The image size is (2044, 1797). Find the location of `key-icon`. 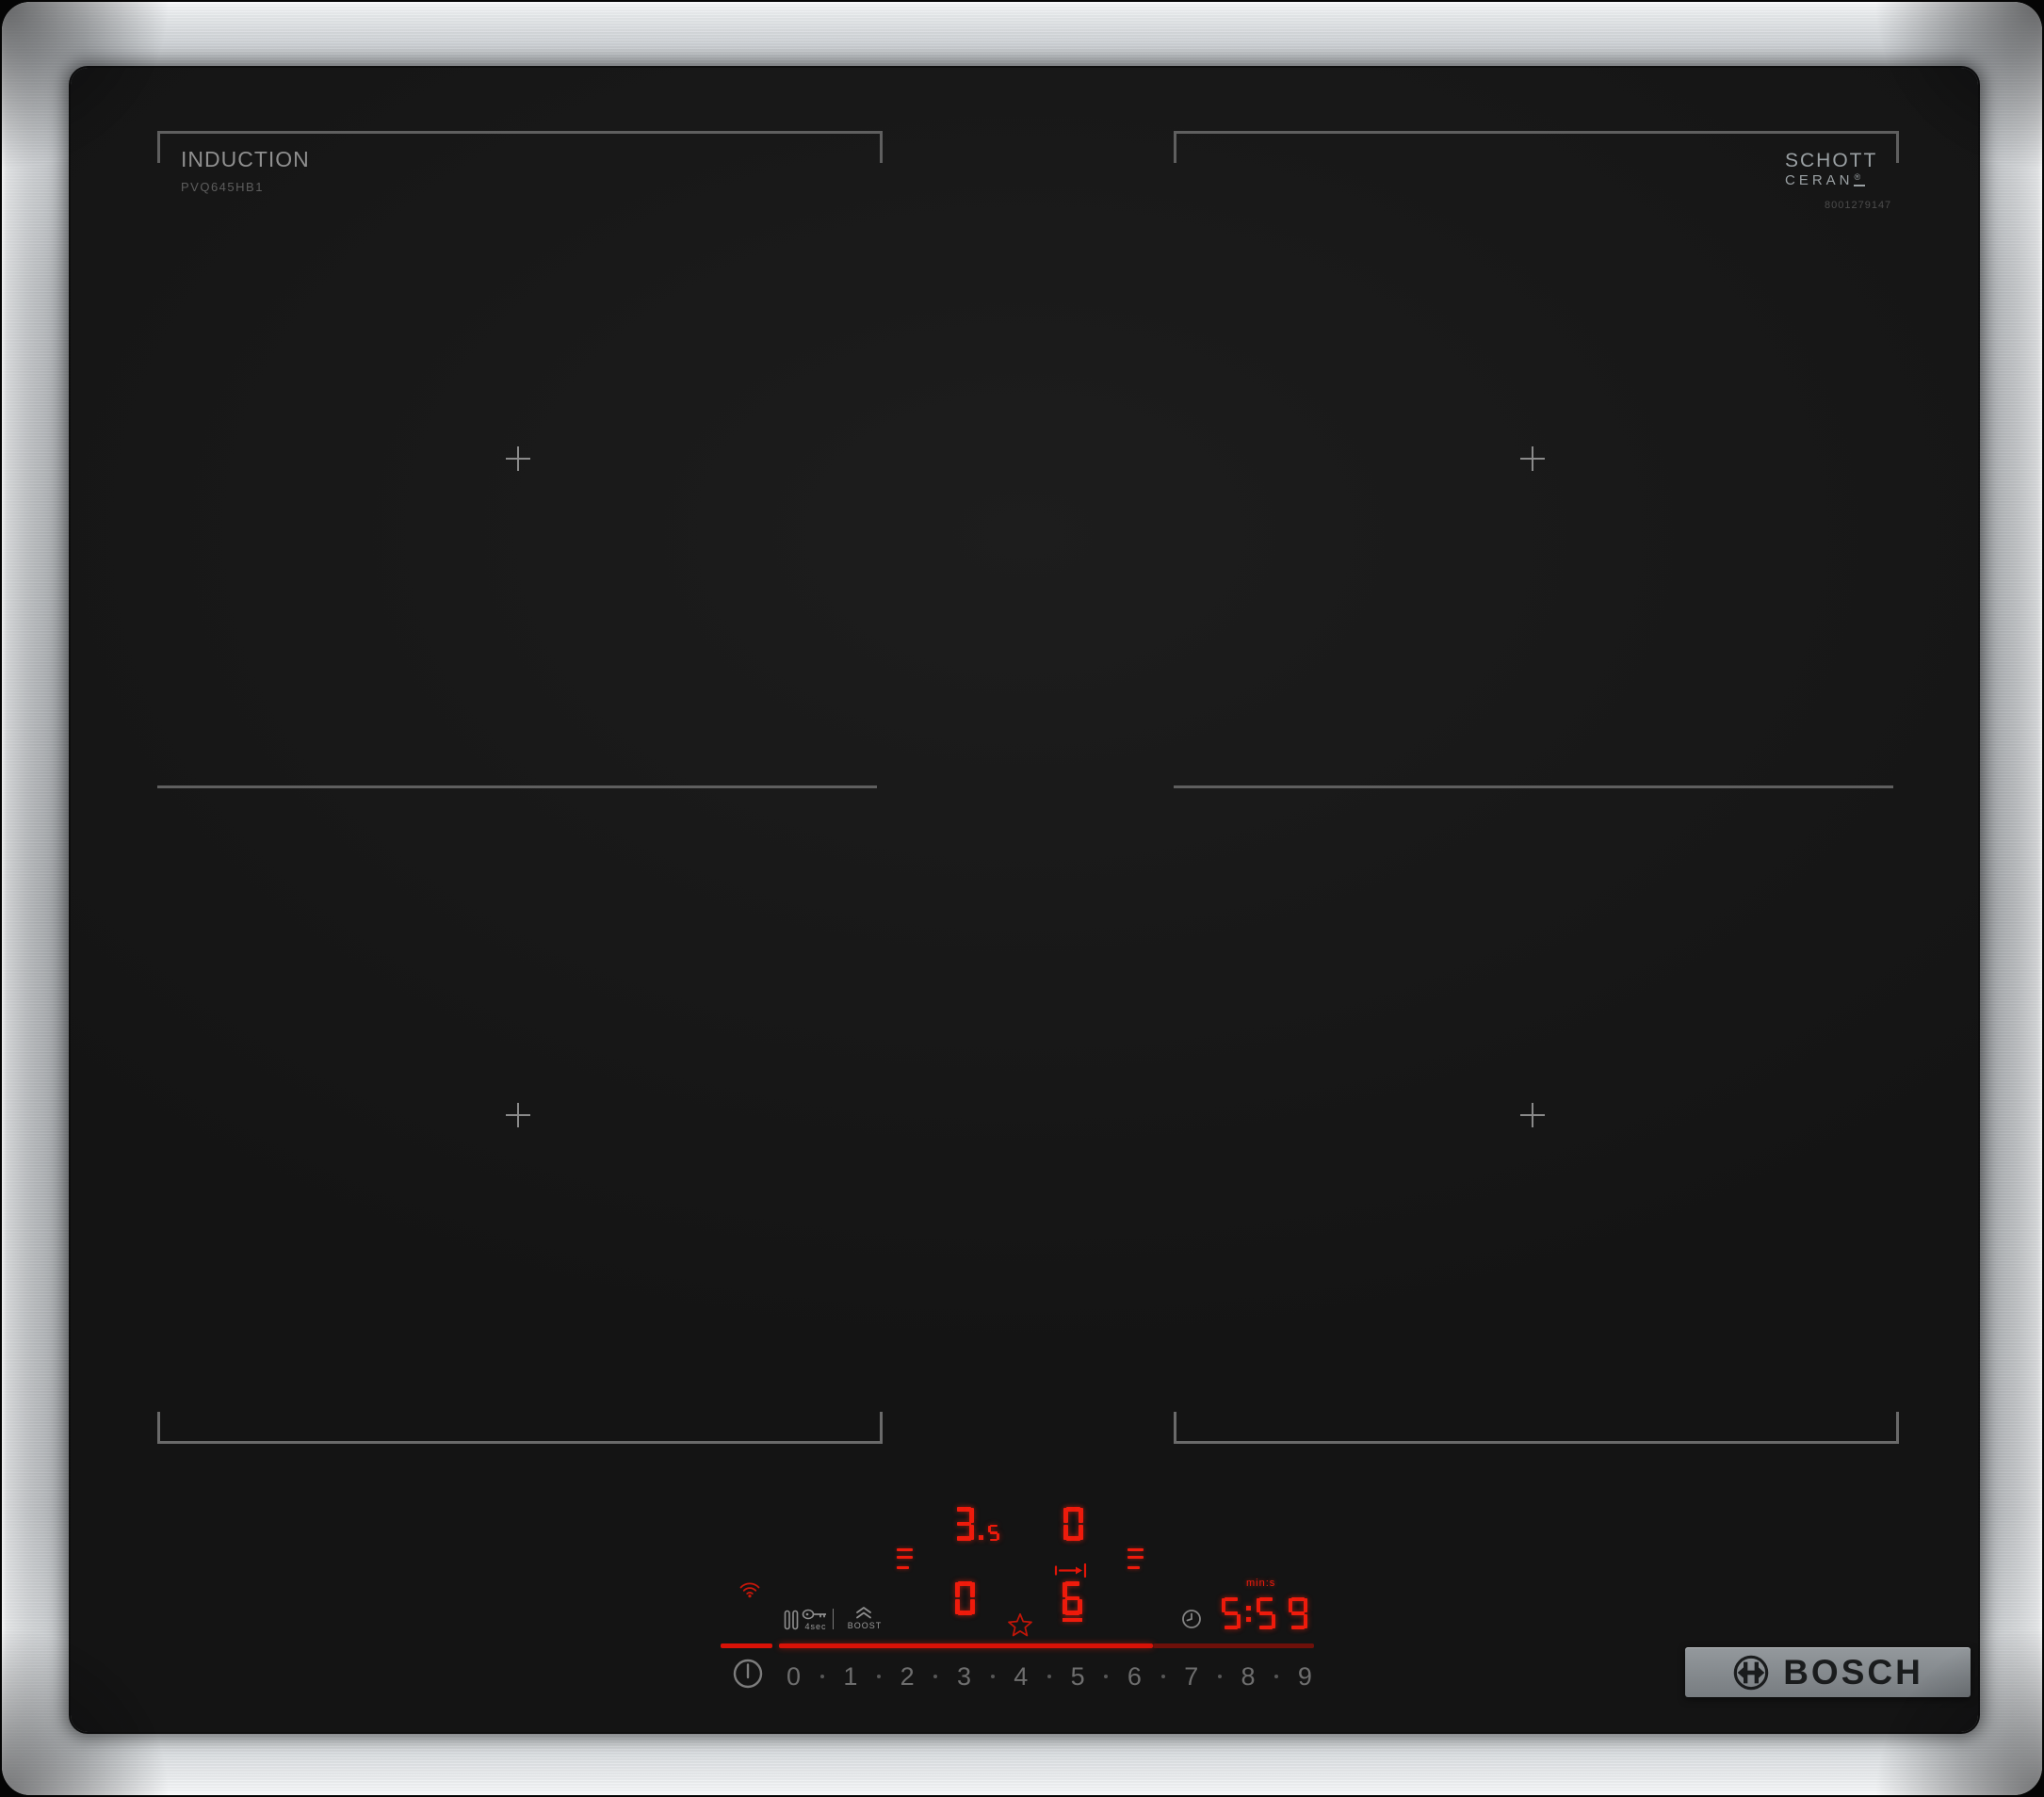

key-icon is located at coordinates (815, 1614).